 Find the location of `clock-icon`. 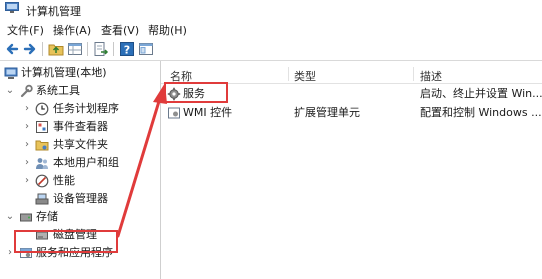

clock-icon is located at coordinates (42, 109).